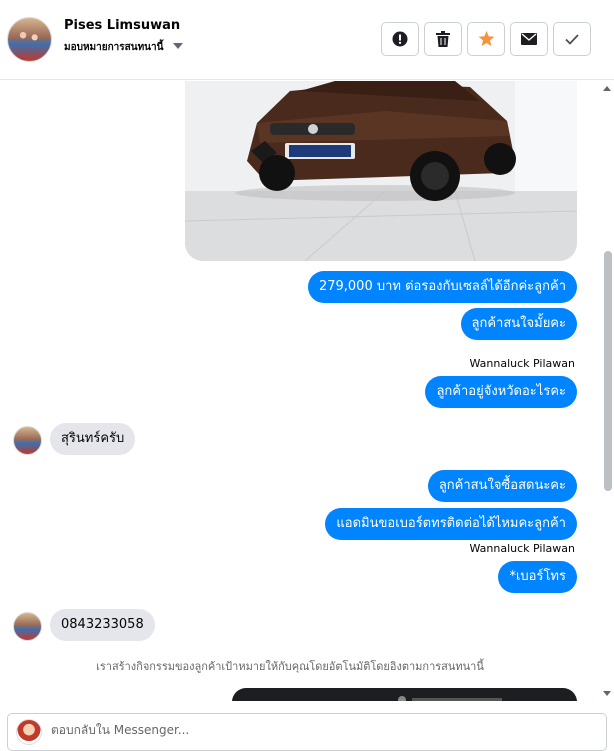 The image size is (614, 751). I want to click on trash-icon, so click(443, 39).